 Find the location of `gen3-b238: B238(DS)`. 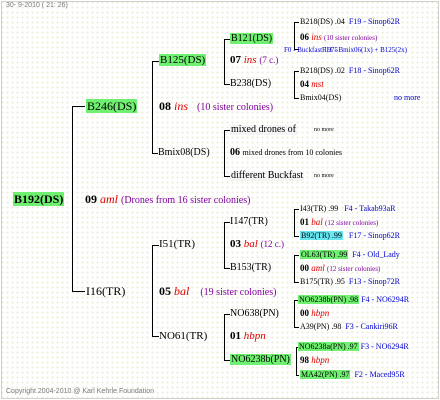

gen3-b238: B238(DS) is located at coordinates (250, 84).